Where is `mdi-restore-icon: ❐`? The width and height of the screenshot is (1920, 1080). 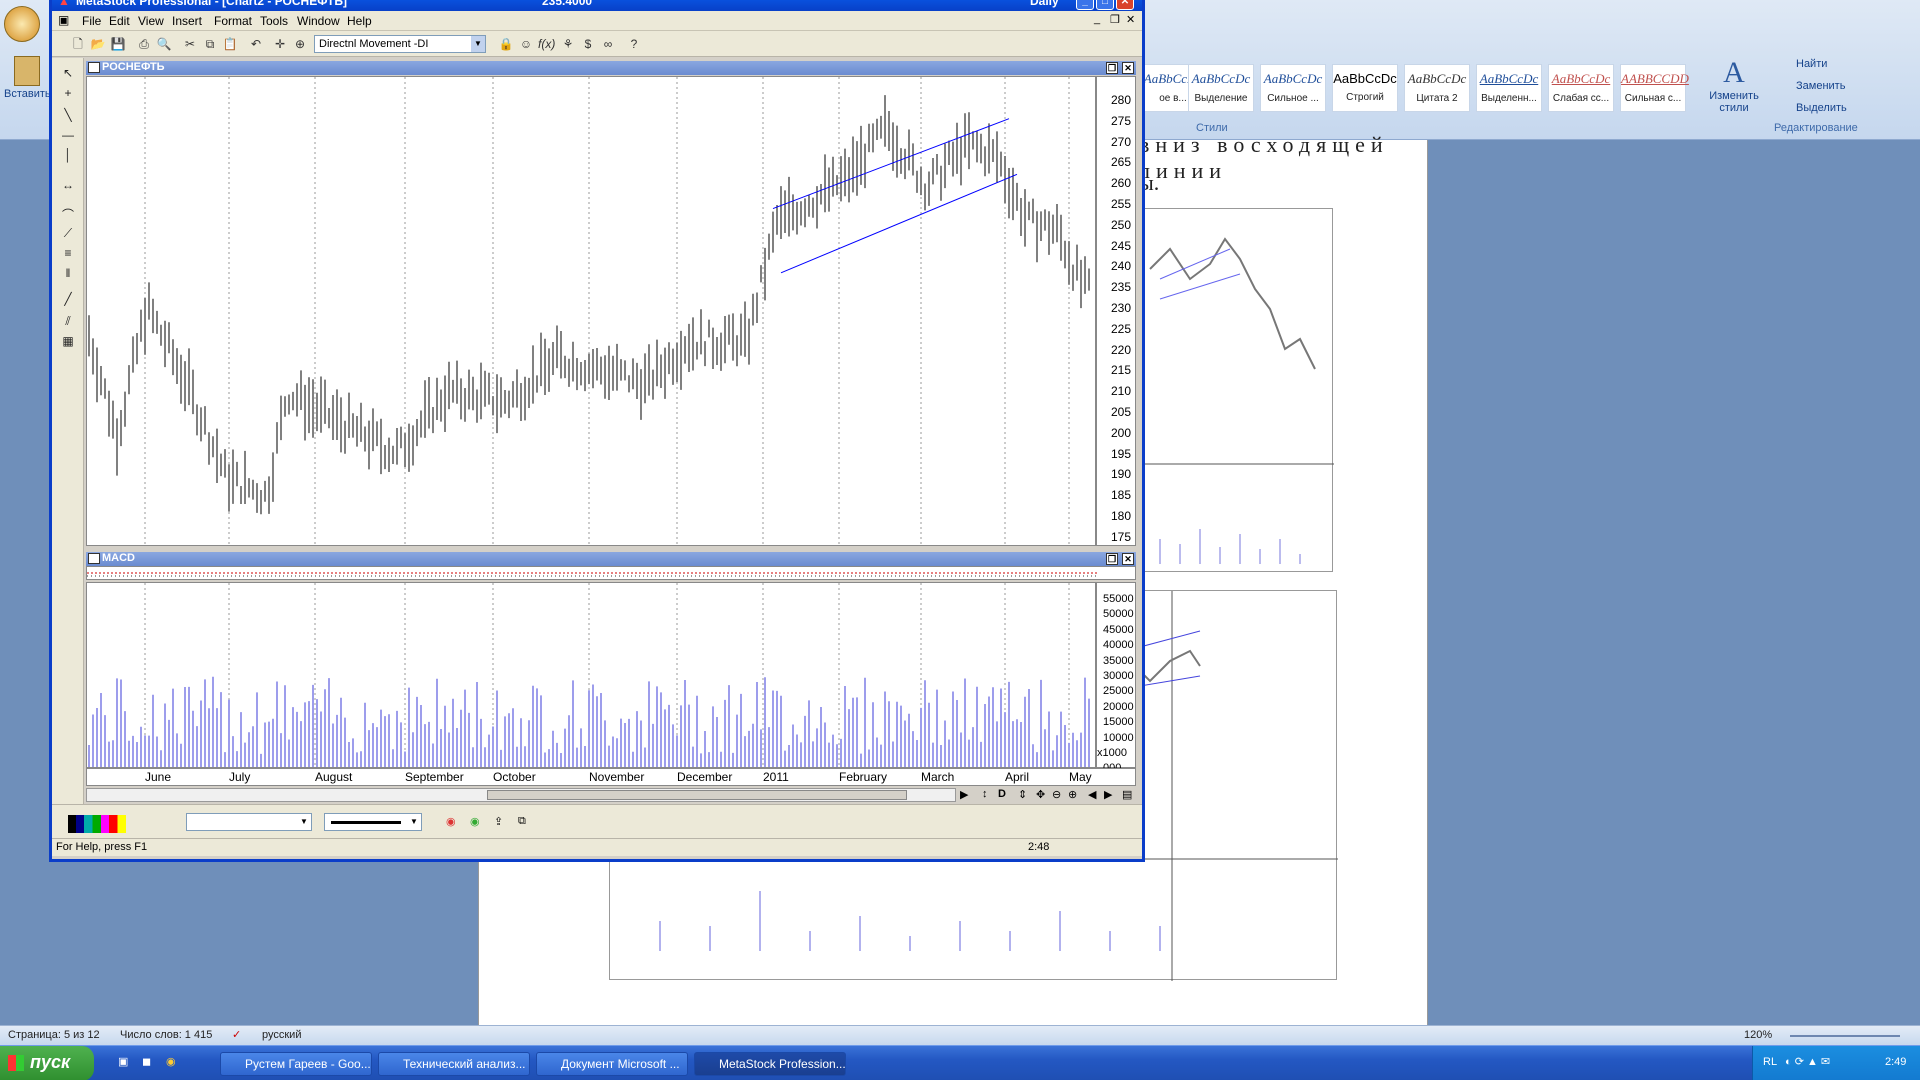 mdi-restore-icon: ❐ is located at coordinates (1115, 19).